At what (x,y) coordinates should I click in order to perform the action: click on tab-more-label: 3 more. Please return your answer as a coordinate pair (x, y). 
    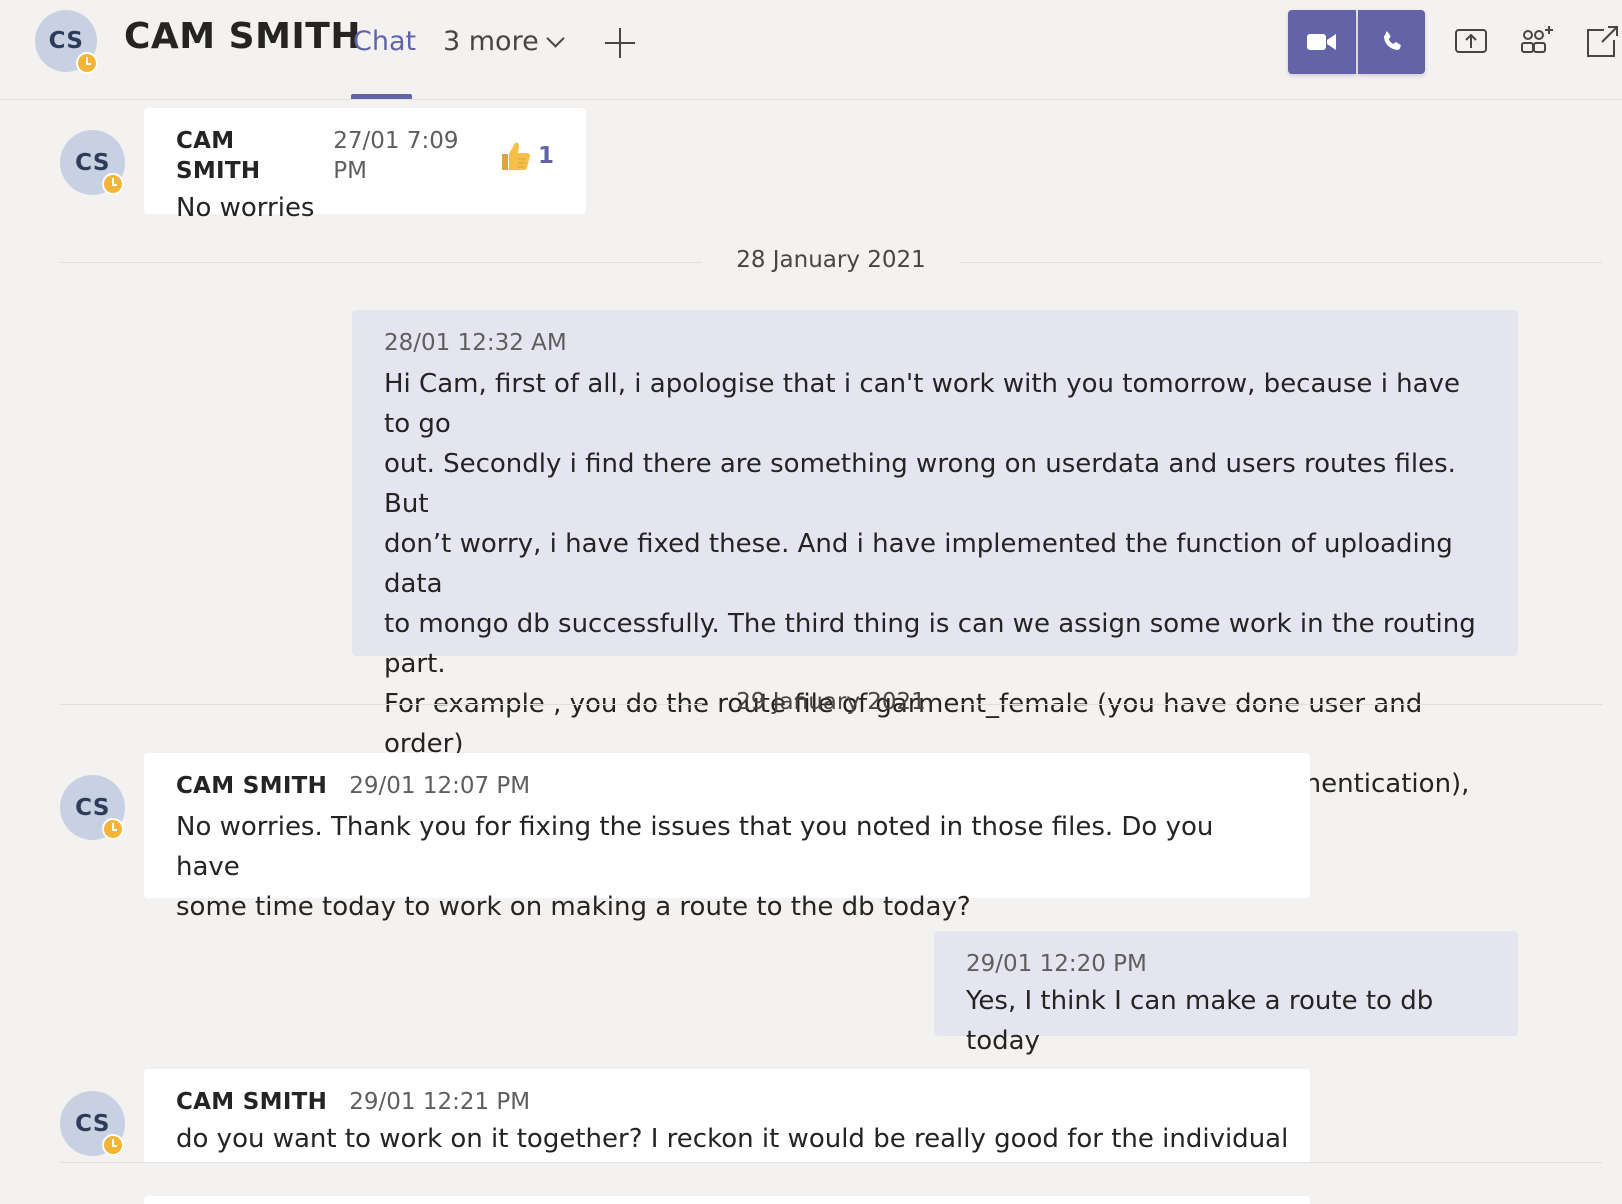
    Looking at the image, I should click on (491, 41).